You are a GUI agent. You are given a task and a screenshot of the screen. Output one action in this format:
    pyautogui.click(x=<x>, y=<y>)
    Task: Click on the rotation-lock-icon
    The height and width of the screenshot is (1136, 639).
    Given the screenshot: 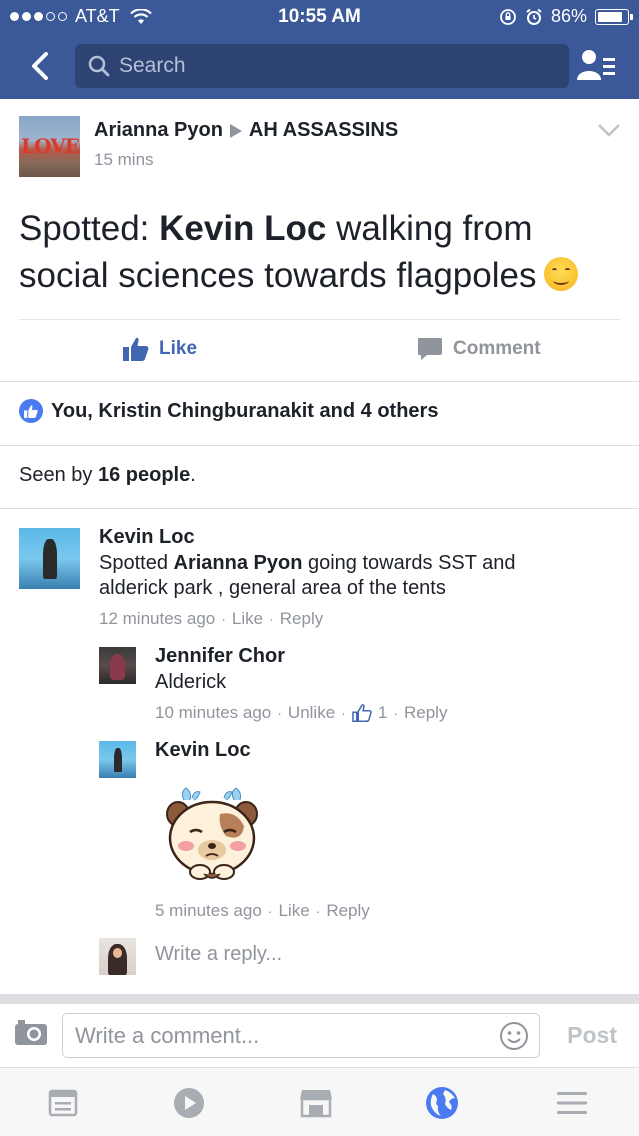 What is the action you would take?
    pyautogui.click(x=508, y=16)
    